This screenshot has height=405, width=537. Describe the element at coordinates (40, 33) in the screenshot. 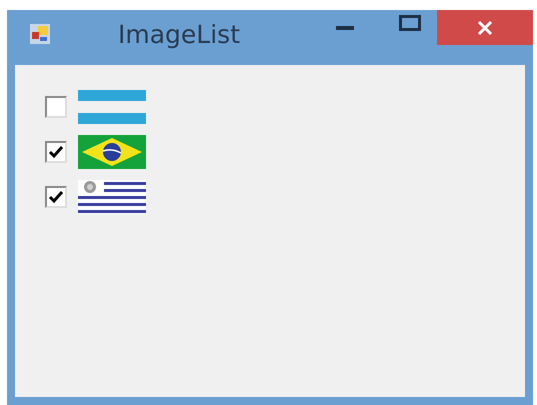

I see `app-icon` at that location.